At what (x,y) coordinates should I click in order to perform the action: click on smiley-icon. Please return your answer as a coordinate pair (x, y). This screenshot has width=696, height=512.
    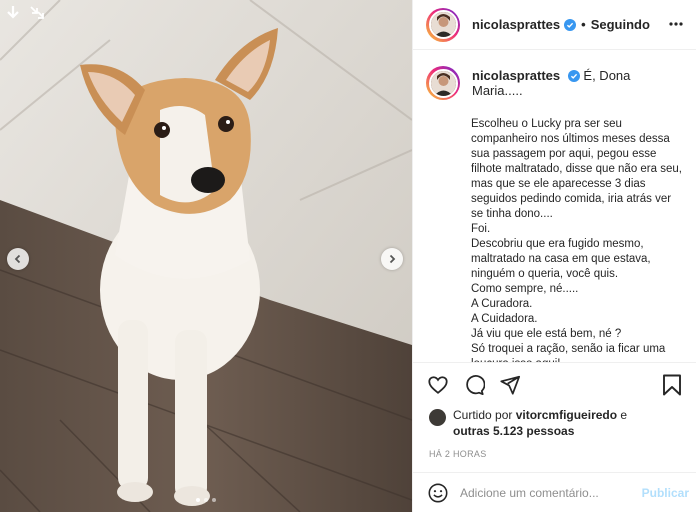
    Looking at the image, I should click on (438, 493).